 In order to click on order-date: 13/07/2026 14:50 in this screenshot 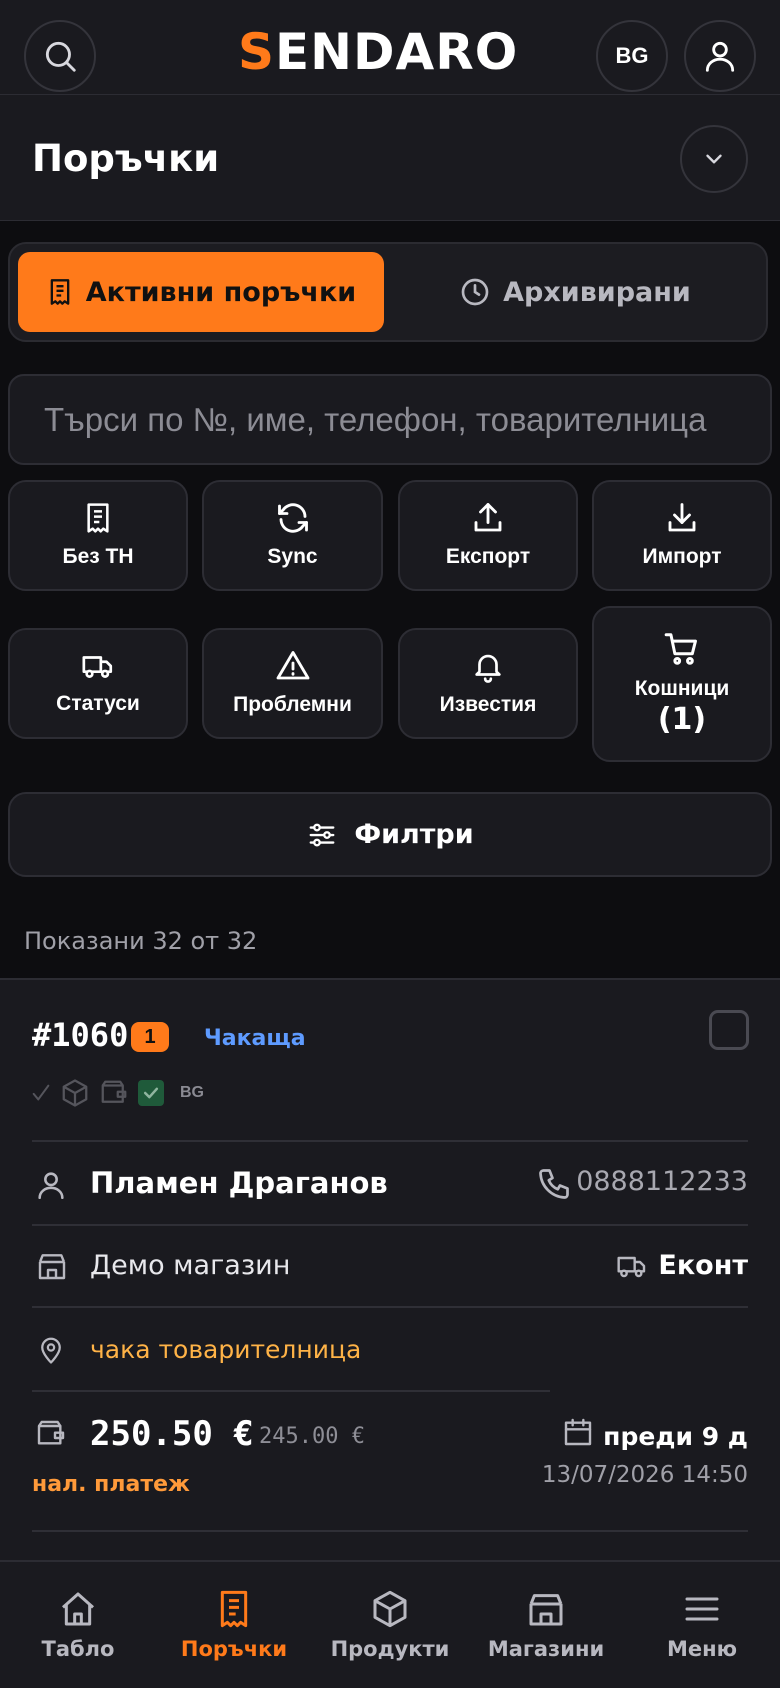, I will do `click(644, 1475)`.